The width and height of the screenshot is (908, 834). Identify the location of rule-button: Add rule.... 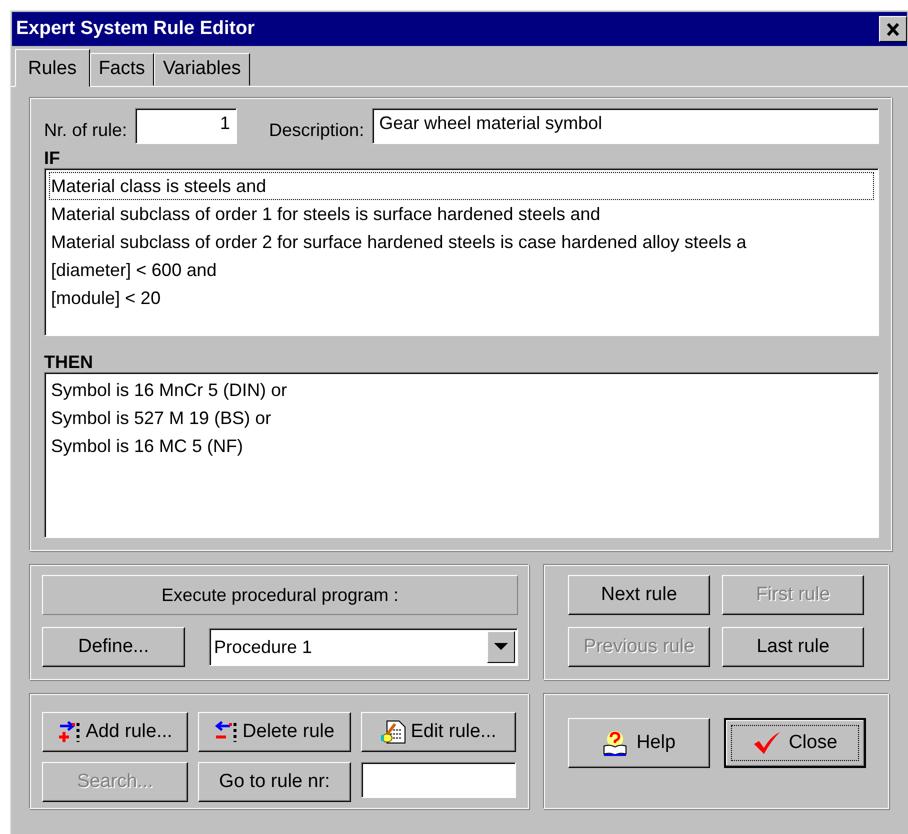
(115, 732).